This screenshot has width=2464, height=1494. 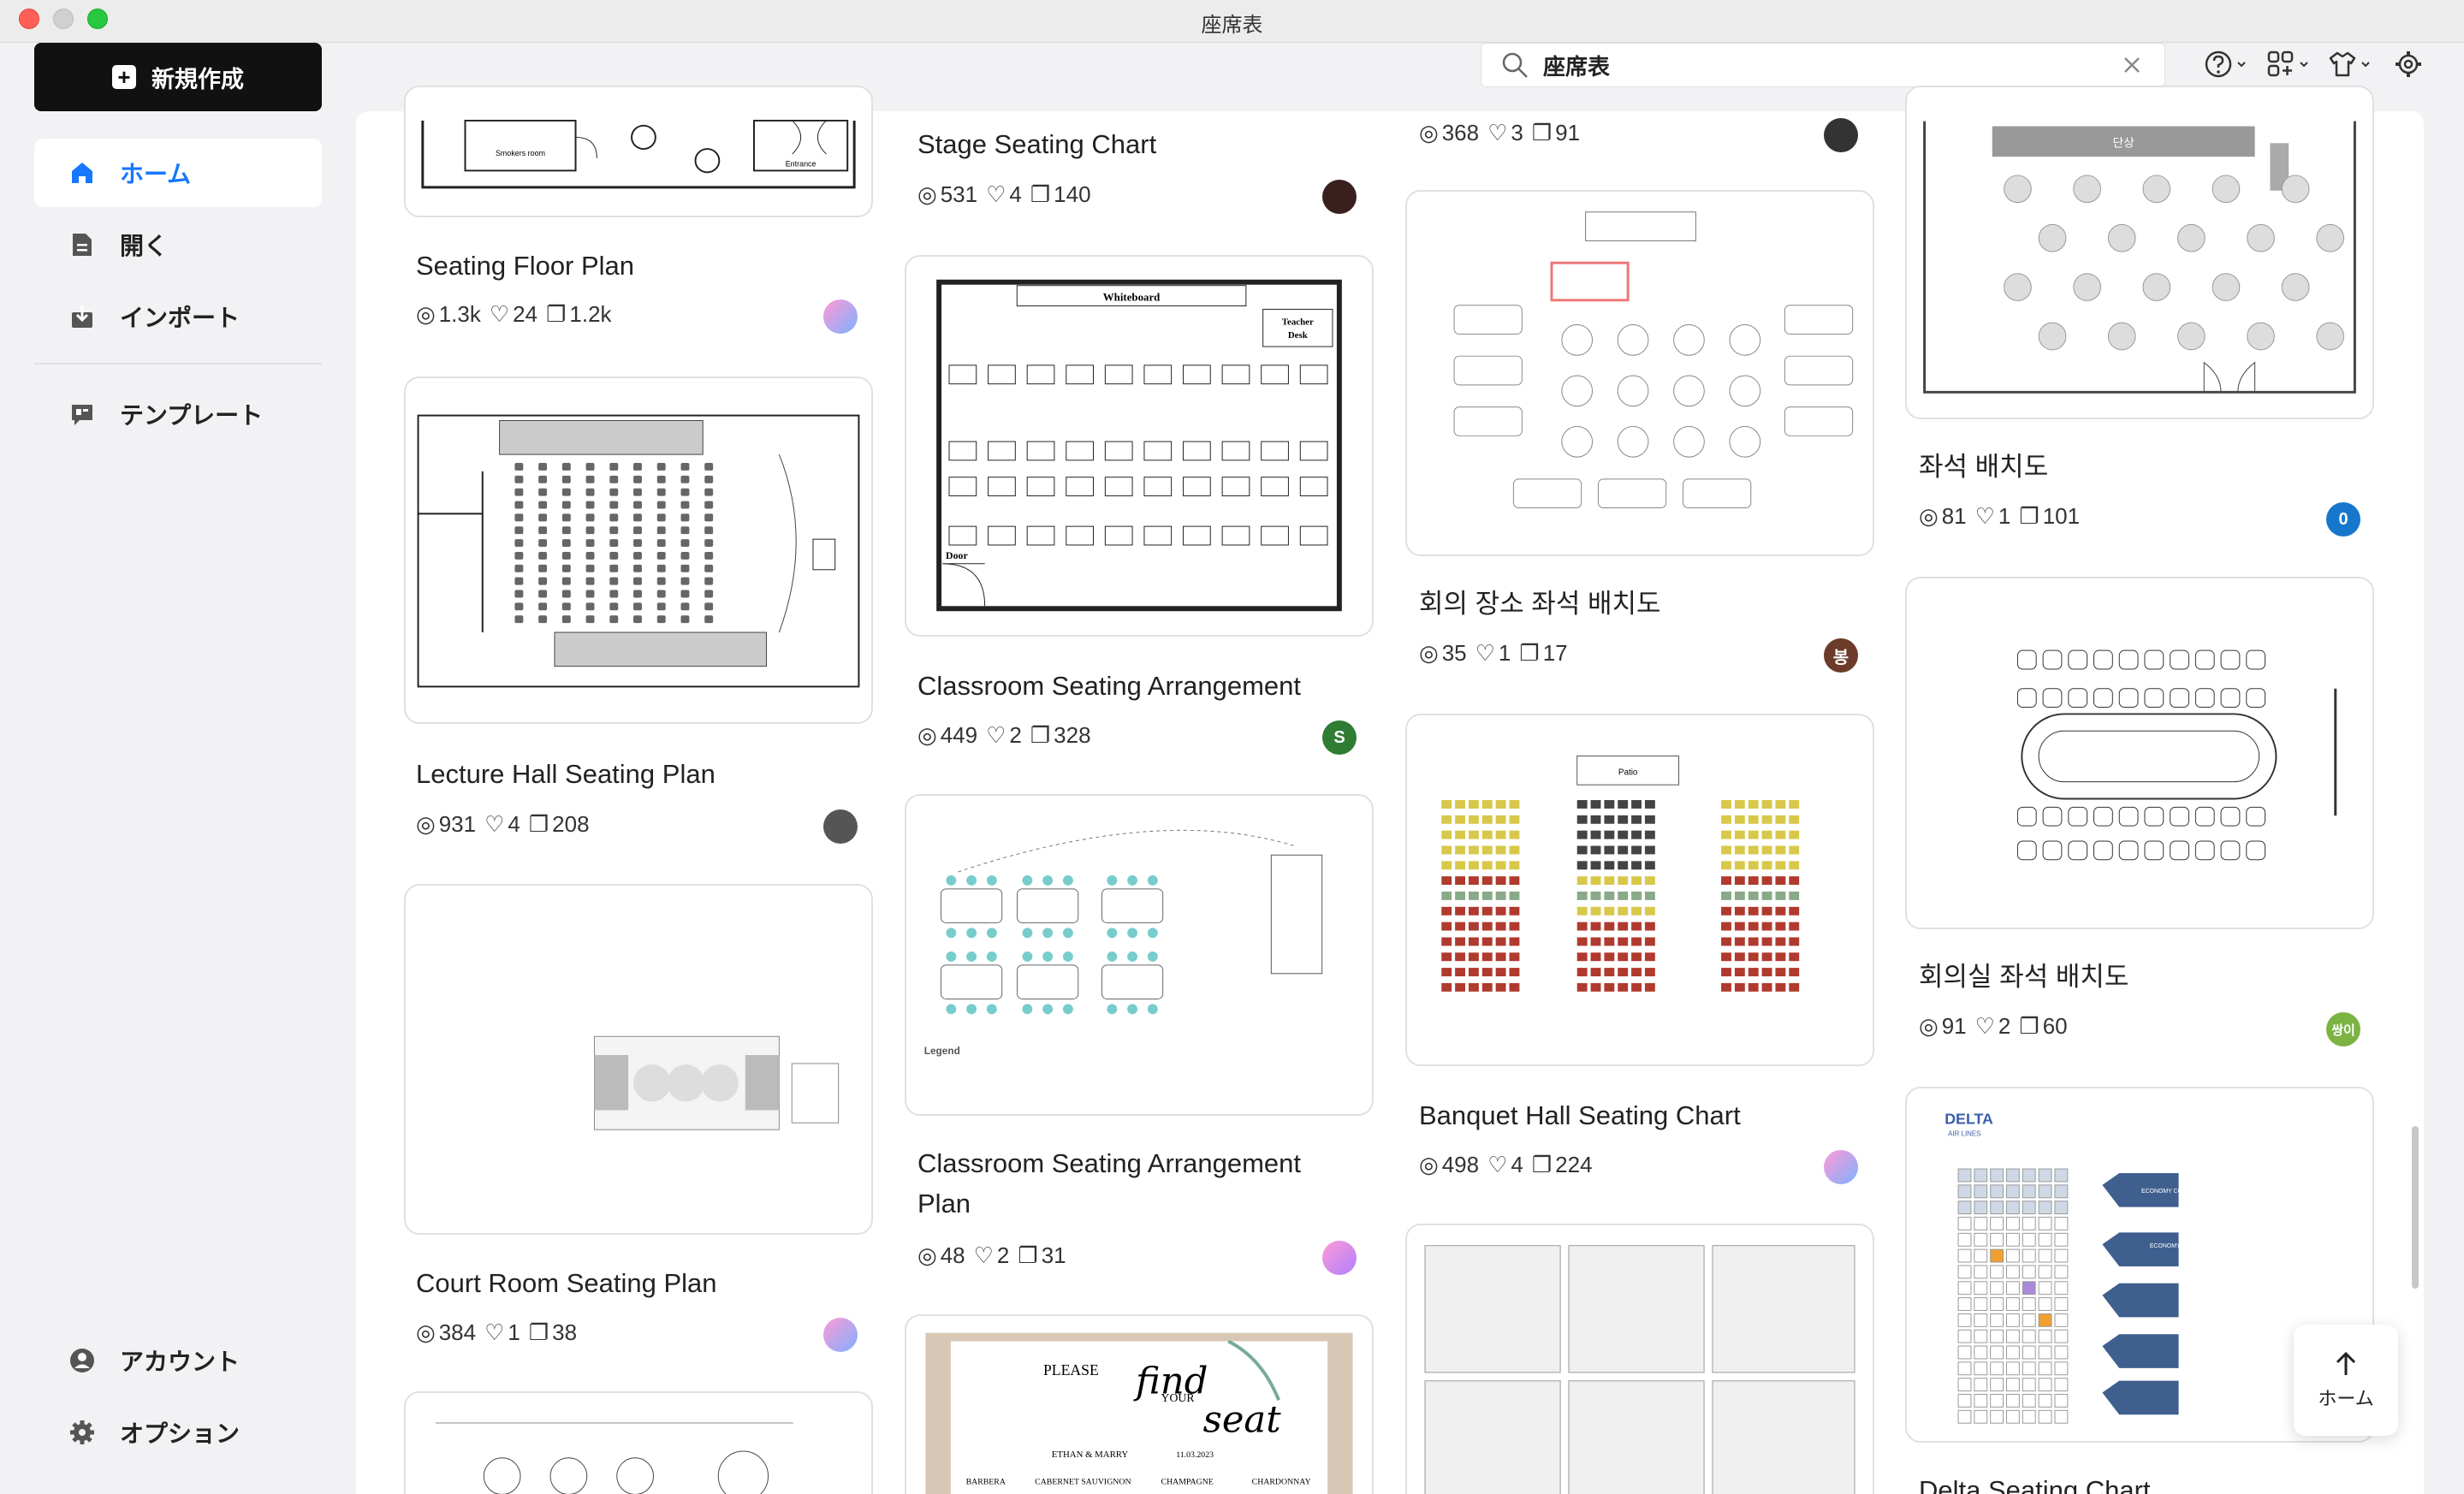 I want to click on card-thumbnail-round-table, so click(x=638, y=1442).